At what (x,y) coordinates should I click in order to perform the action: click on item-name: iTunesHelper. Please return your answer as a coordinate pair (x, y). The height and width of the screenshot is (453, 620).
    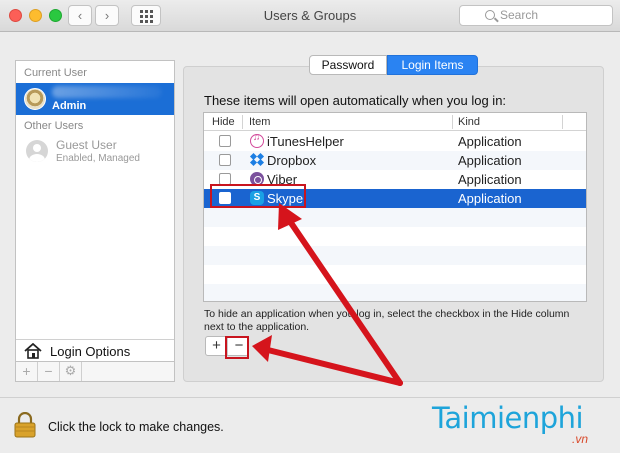
    Looking at the image, I should click on (305, 141).